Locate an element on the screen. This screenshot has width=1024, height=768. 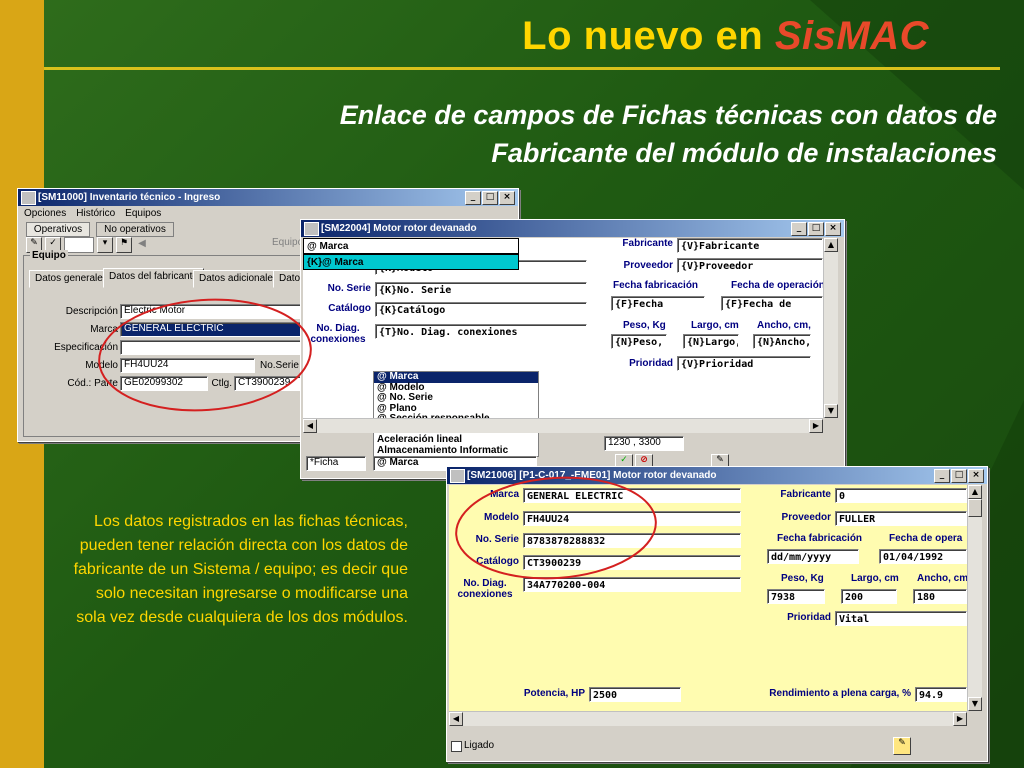
annotation-circle-win3 is located at coordinates (556, 528).